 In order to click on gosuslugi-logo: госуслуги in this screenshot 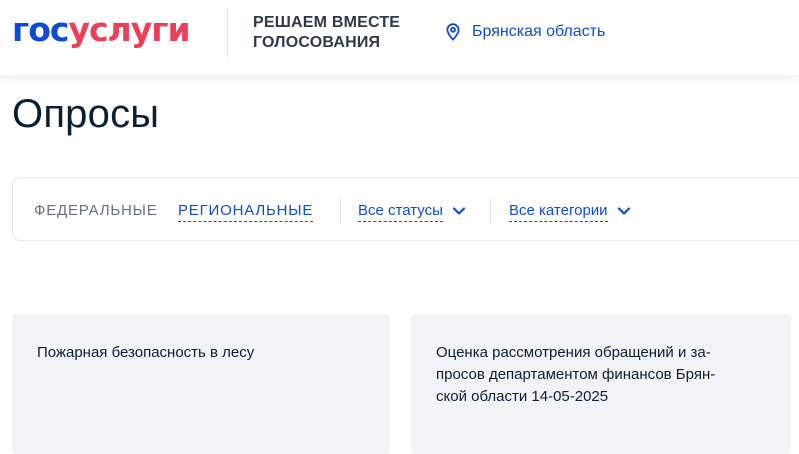, I will do `click(101, 30)`.